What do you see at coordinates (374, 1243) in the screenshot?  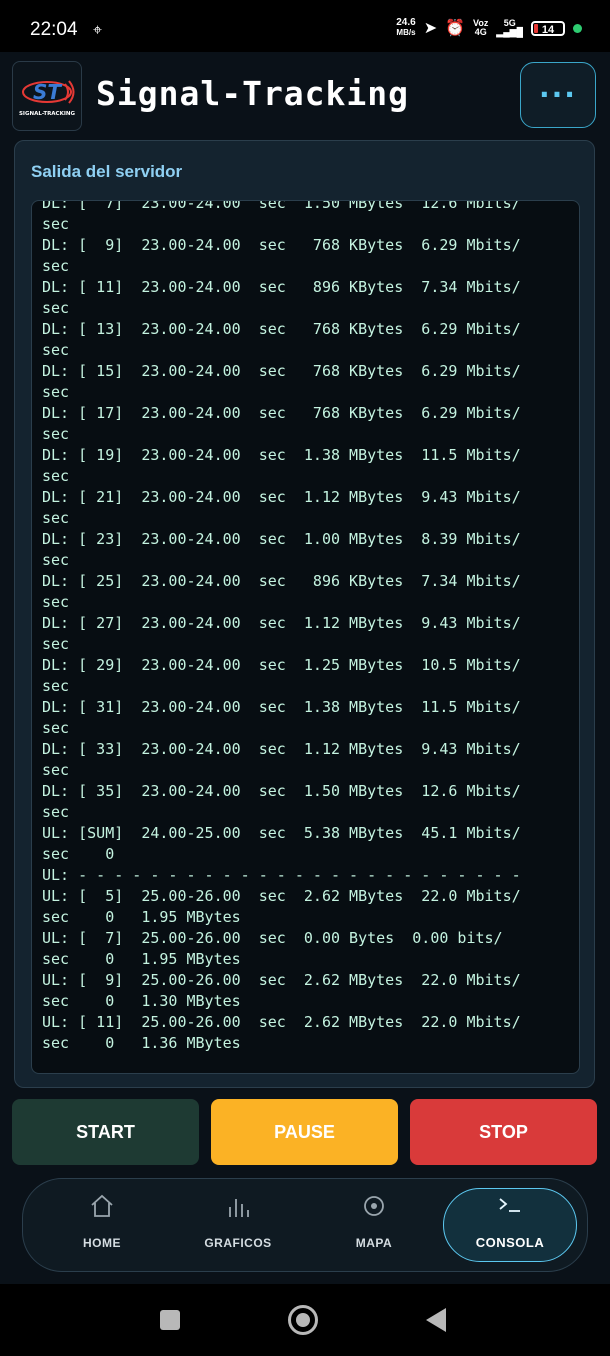 I see `nav-label-mapa: MAPA` at bounding box center [374, 1243].